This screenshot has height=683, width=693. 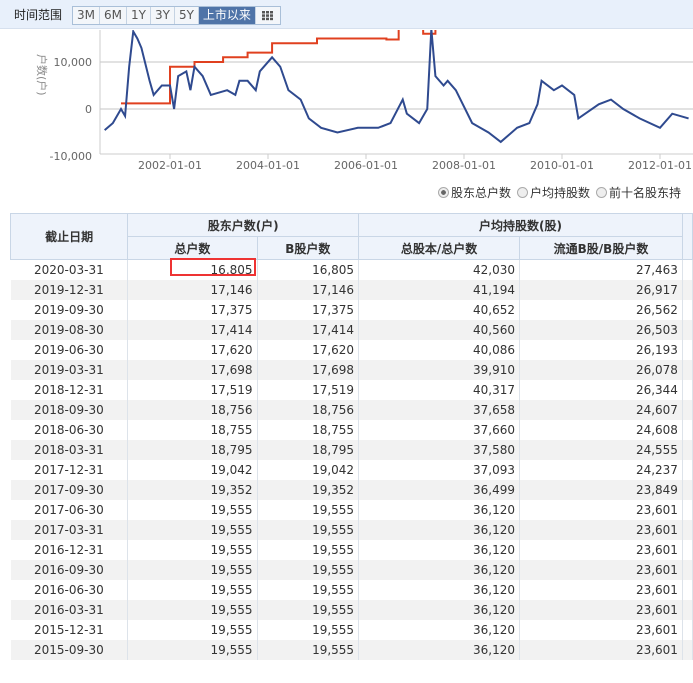 What do you see at coordinates (396, 87) in the screenshot?
I see `series-line-blue` at bounding box center [396, 87].